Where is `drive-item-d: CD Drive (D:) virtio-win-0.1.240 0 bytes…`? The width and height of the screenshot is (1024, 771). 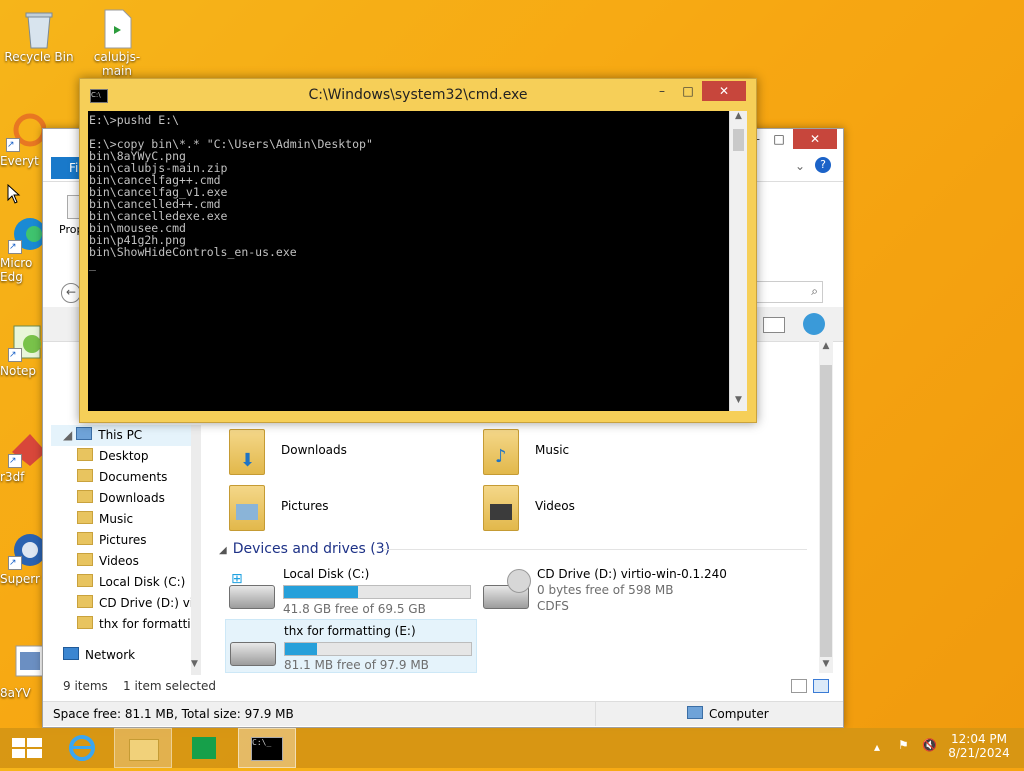
drive-item-d: CD Drive (D:) virtio-win-0.1.240 0 bytes… is located at coordinates (613, 592).